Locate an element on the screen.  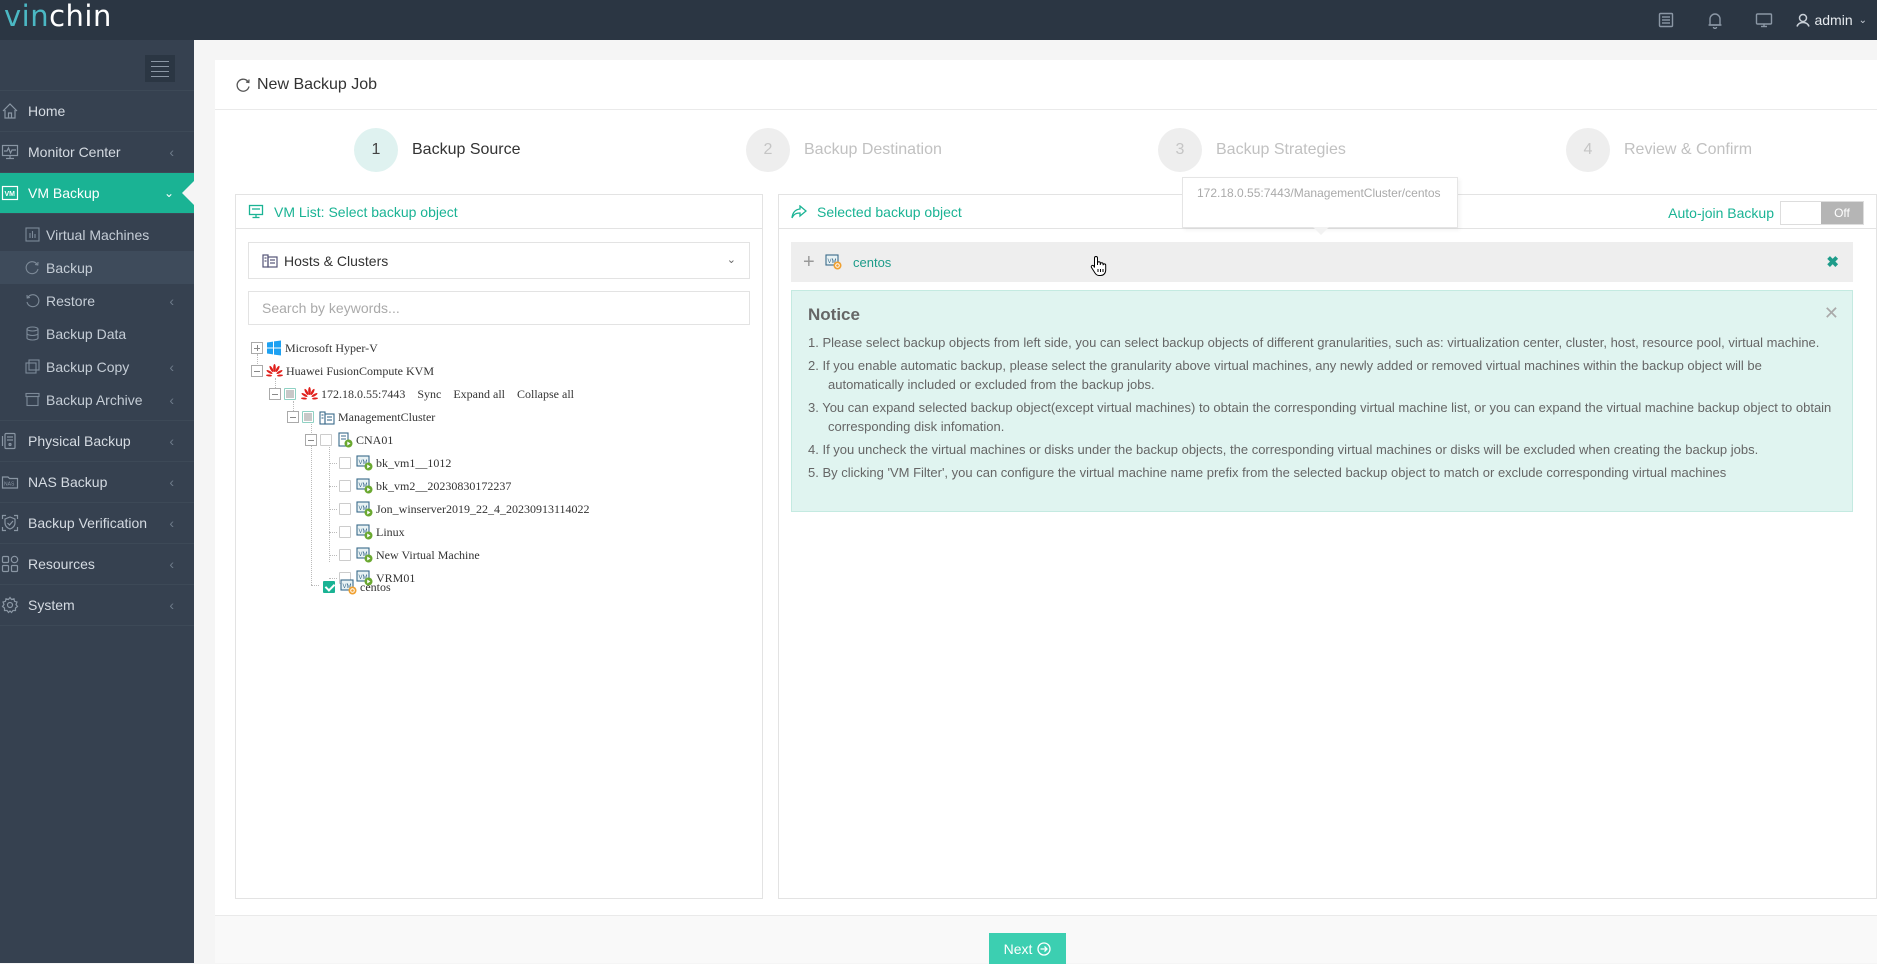
tree-node-cluster: ManagementCluster is located at coordinates (361, 417).